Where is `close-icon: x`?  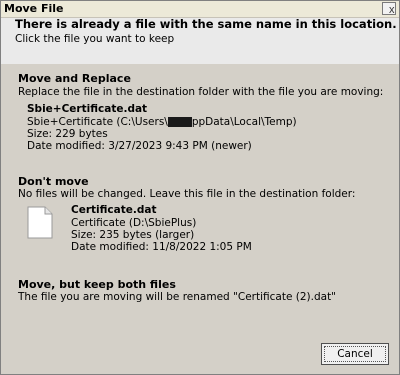 close-icon: x is located at coordinates (389, 9).